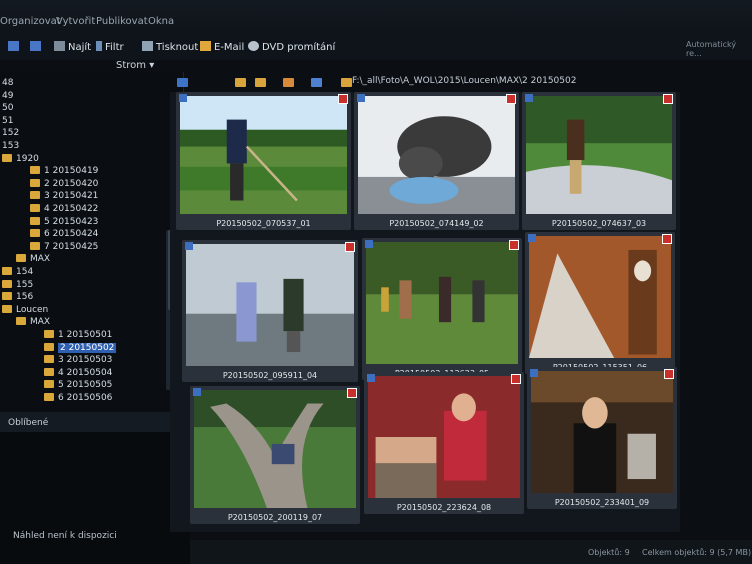 The width and height of the screenshot is (752, 564). I want to click on tree-node-label: 6 20150424, so click(71, 234).